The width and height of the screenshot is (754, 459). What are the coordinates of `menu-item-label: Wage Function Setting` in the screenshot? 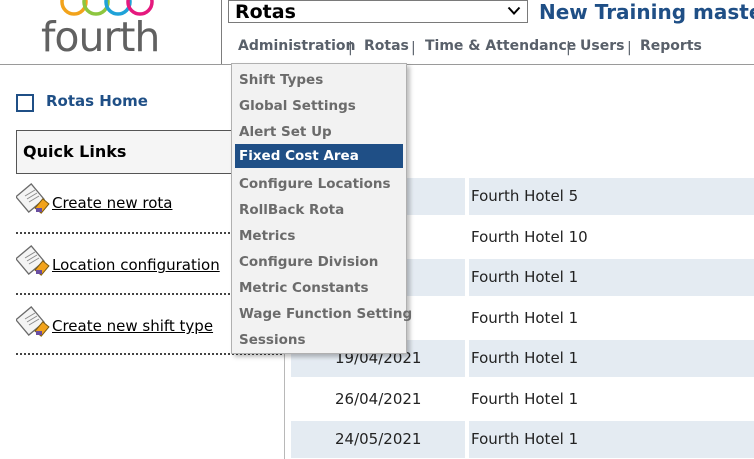 It's located at (326, 314).